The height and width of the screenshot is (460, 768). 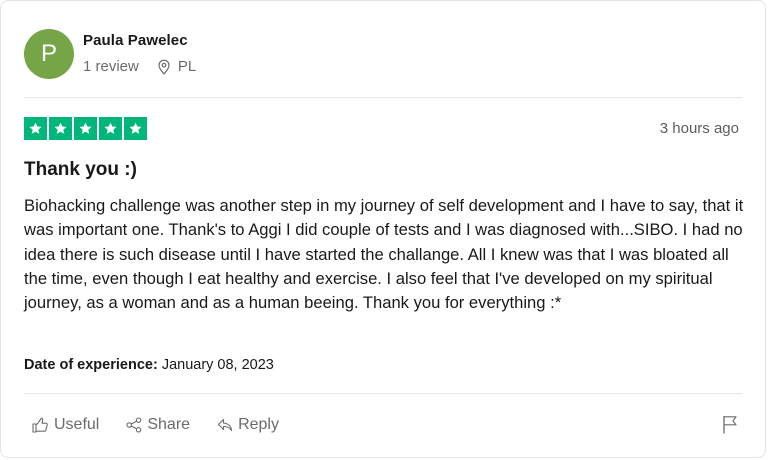 I want to click on reviewer-header: P Paula Pawelec 1 review PL, so click(x=110, y=54).